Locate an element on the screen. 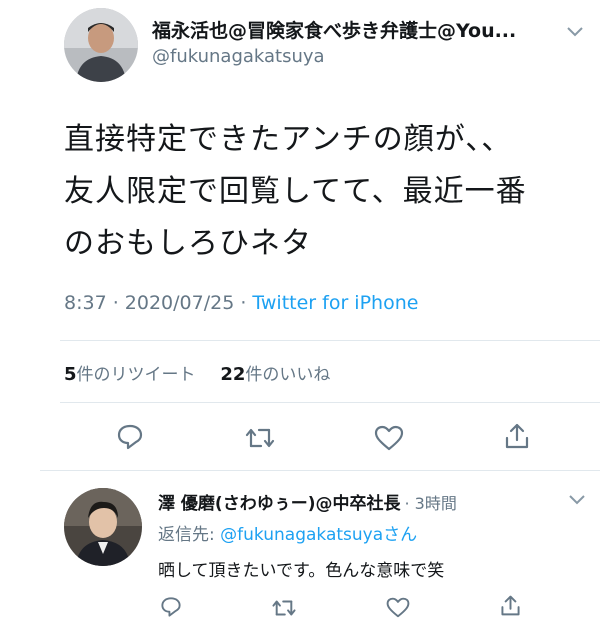 The width and height of the screenshot is (600, 634). tweet-source-link: Twitter for iPhone is located at coordinates (335, 303).